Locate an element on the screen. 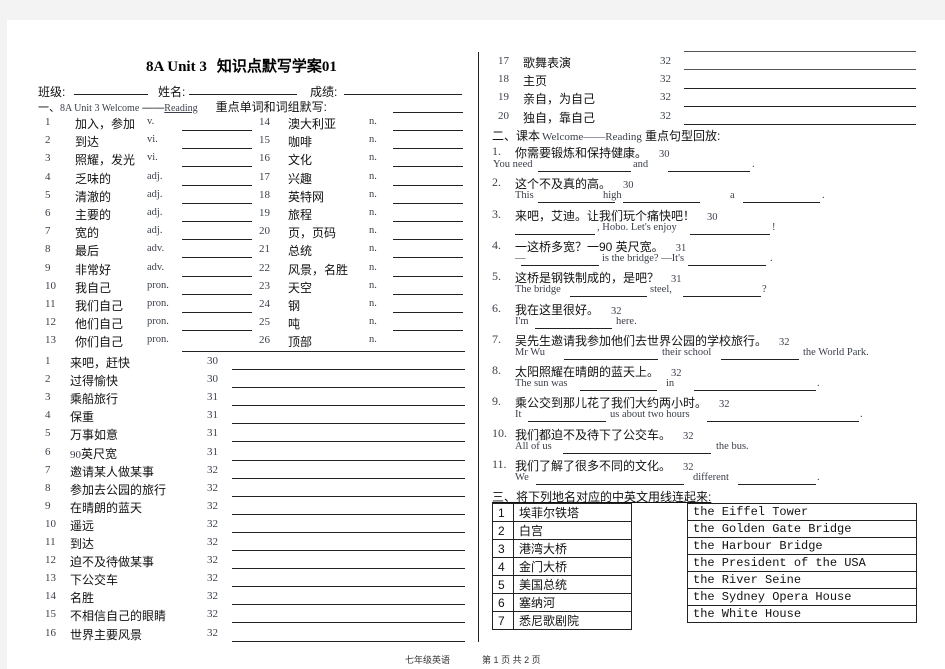 This screenshot has width=945, height=669. match-place-english: the President of the USA is located at coordinates (802, 563).